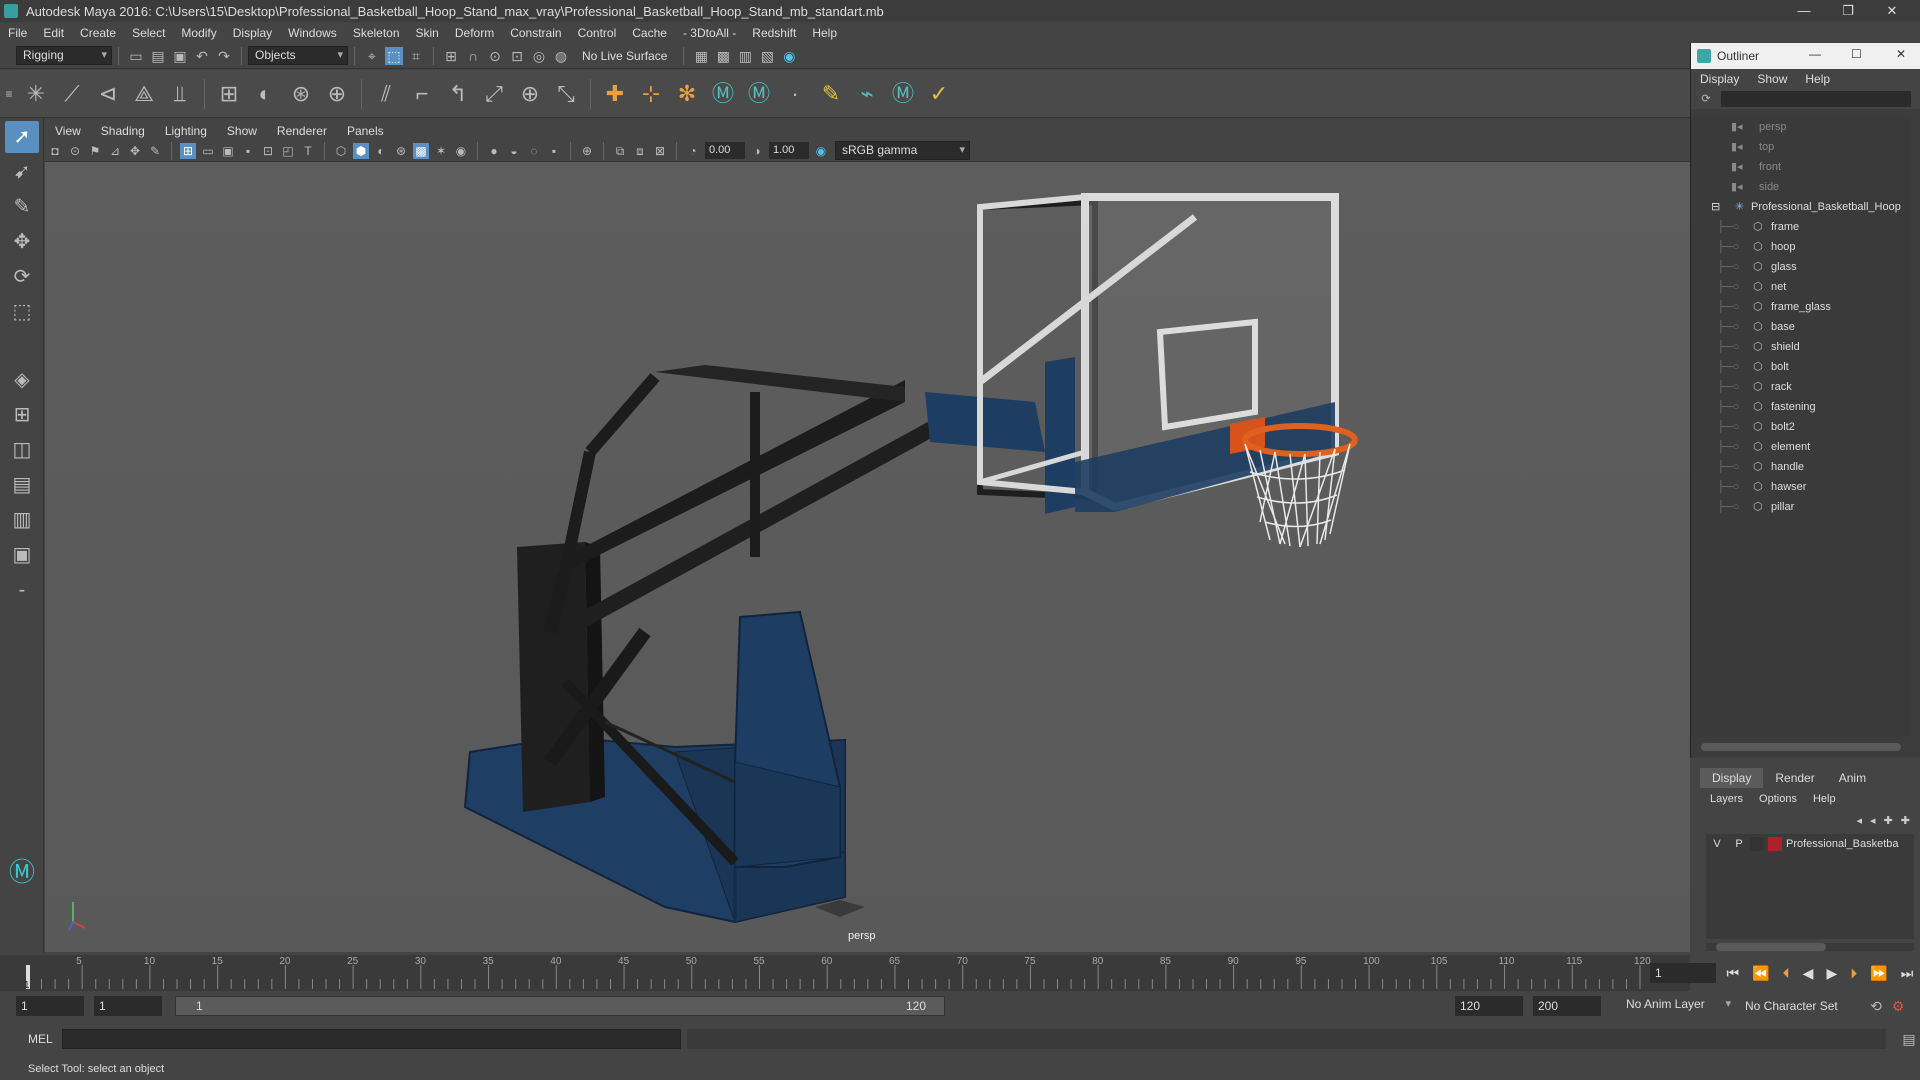 This screenshot has width=1920, height=1080. I want to click on motion-blur-icon: ◒, so click(514, 151).